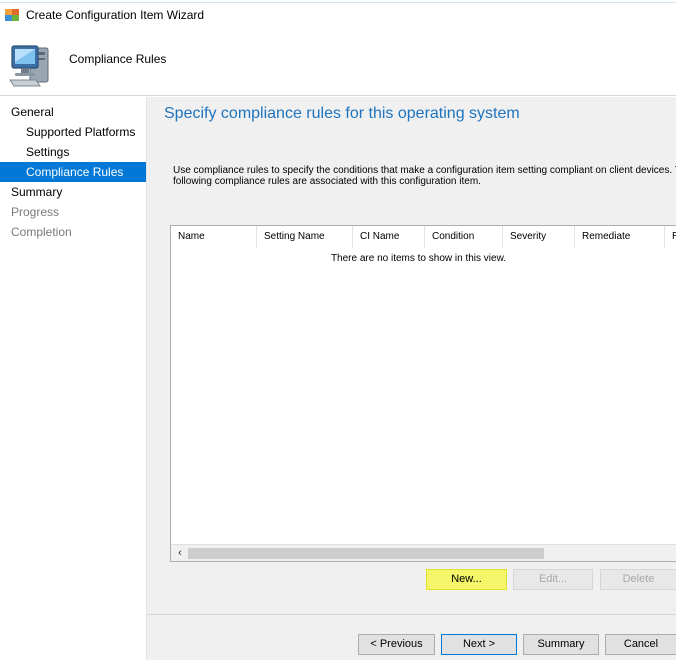  Describe the element at coordinates (338, 61) in the screenshot. I see `wizard-header: Compliance Rules` at that location.